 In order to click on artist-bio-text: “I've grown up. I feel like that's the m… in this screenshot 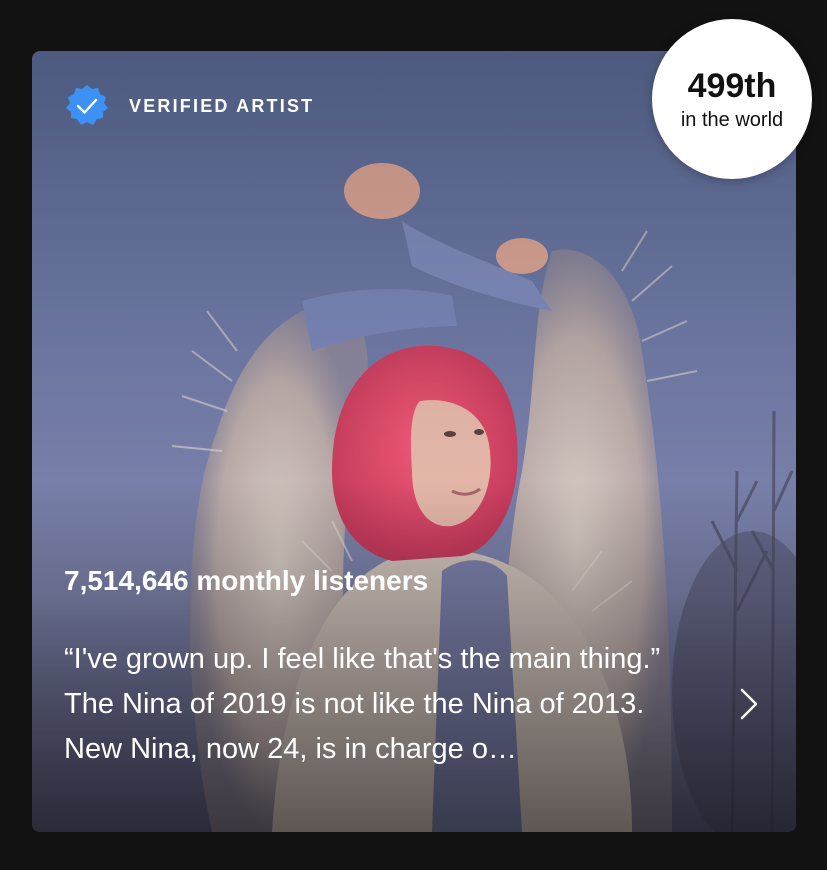, I will do `click(362, 704)`.